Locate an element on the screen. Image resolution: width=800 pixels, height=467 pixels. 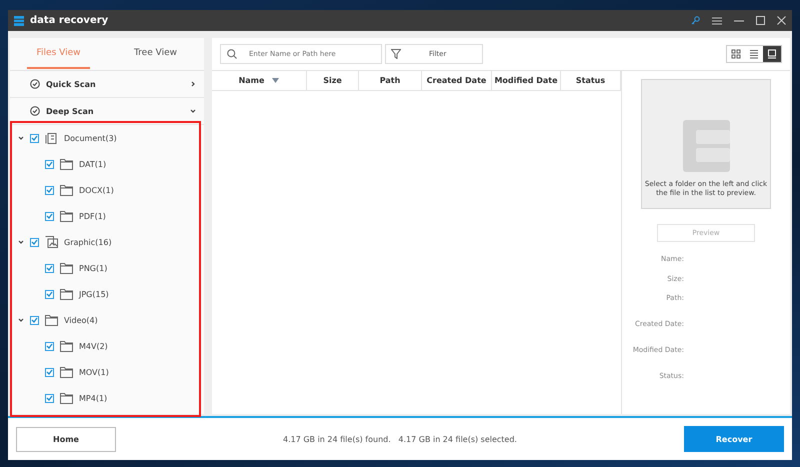
category-label: Graphic(16) is located at coordinates (88, 242).